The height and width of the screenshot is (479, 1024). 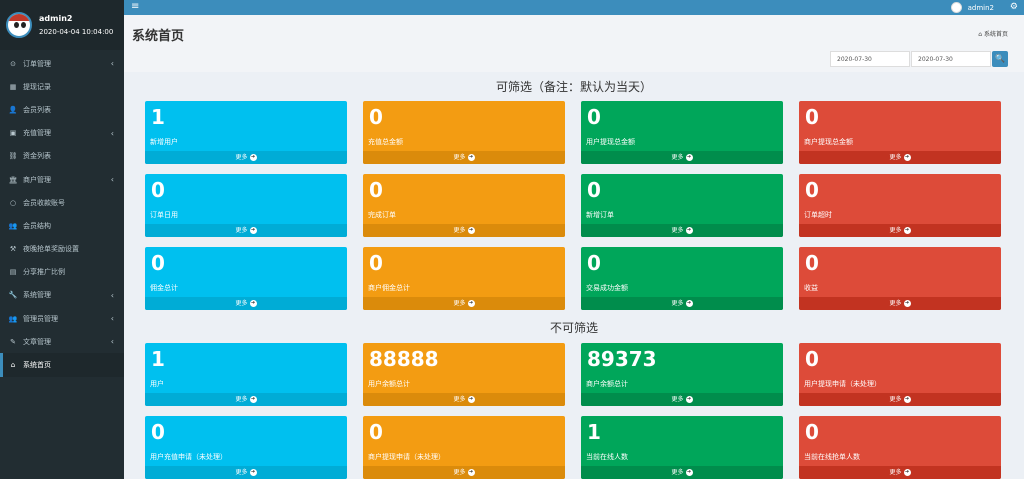 I want to click on sidebar-item-admins: 👥 管理员管理 ‹, so click(x=62, y=318).